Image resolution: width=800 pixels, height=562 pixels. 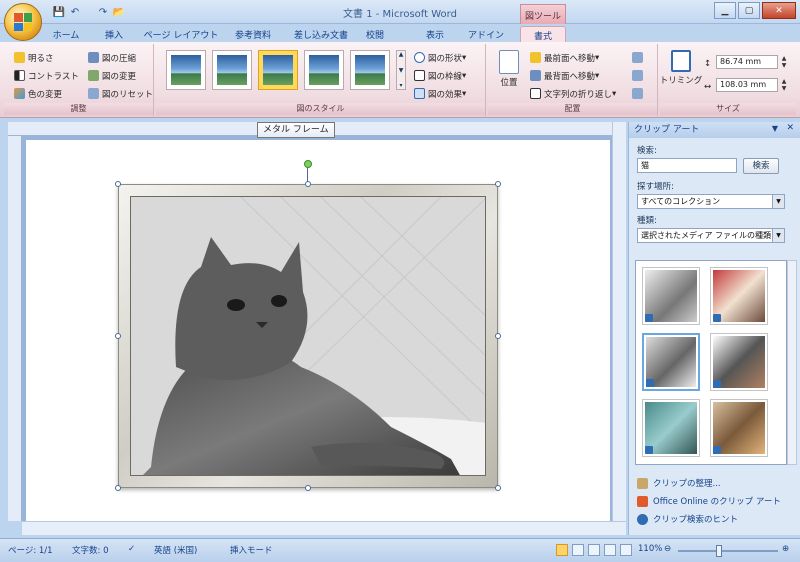 What do you see at coordinates (711, 235) in the screenshot?
I see `type-select: 選択されたメディア ファイルの種類 ▼` at bounding box center [711, 235].